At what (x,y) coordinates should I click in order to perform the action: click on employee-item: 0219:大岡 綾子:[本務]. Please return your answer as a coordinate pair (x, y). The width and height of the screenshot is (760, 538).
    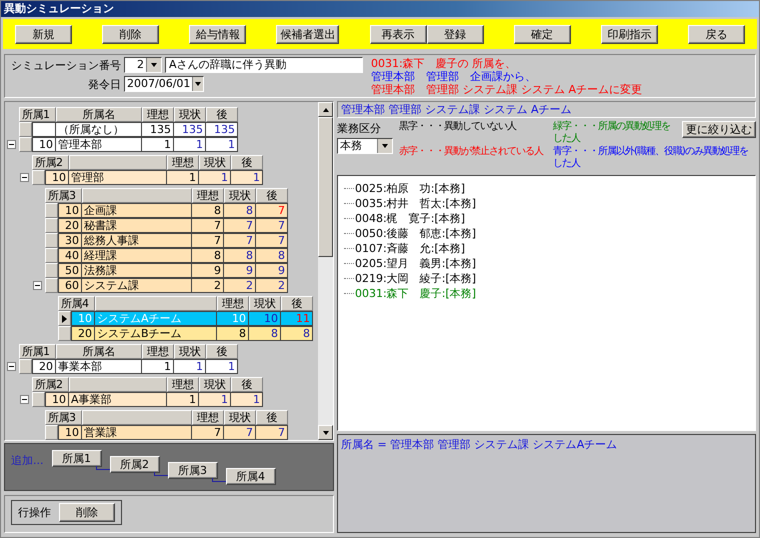
    Looking at the image, I should click on (415, 278).